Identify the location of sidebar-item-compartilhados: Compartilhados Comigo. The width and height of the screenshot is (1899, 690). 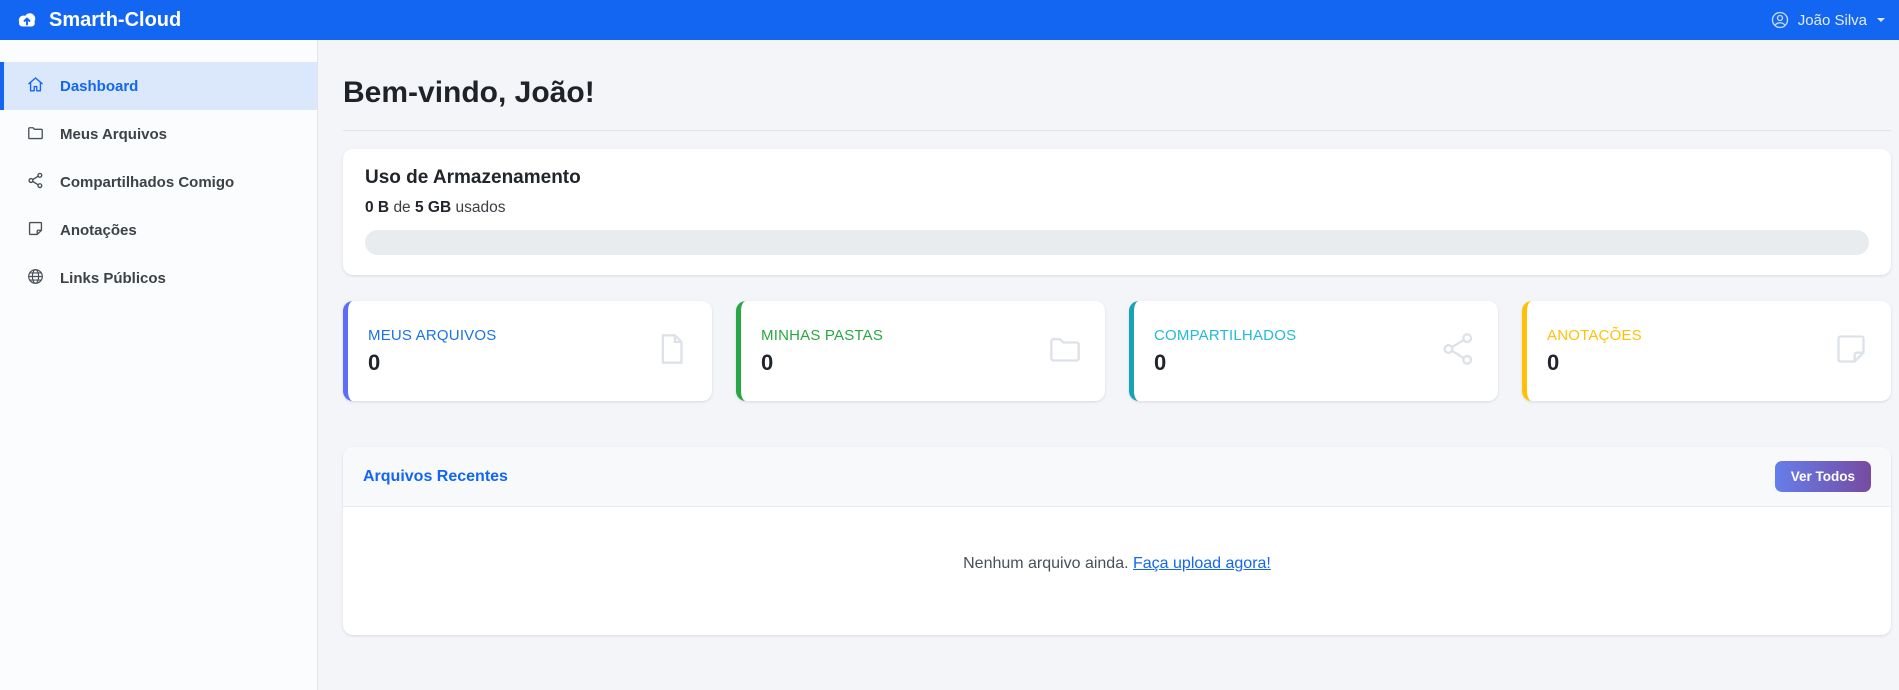
(158, 182).